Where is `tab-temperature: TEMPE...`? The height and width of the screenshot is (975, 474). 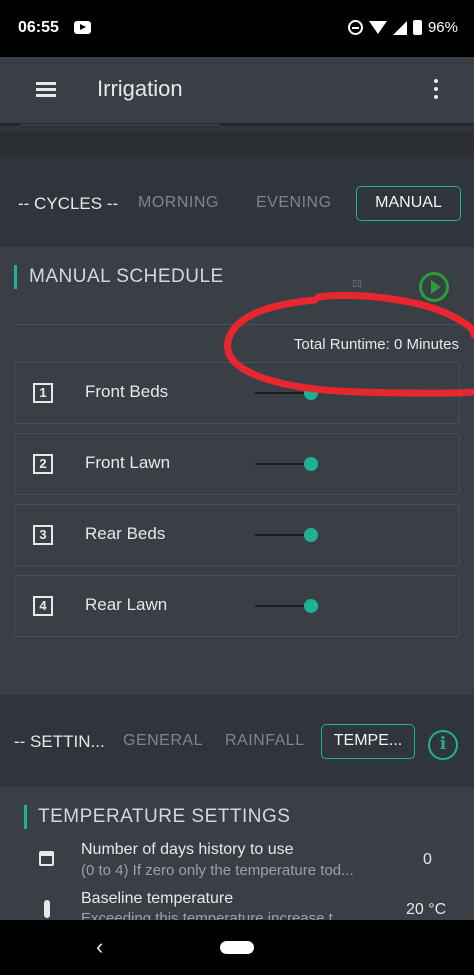
tab-temperature: TEMPE... is located at coordinates (368, 741).